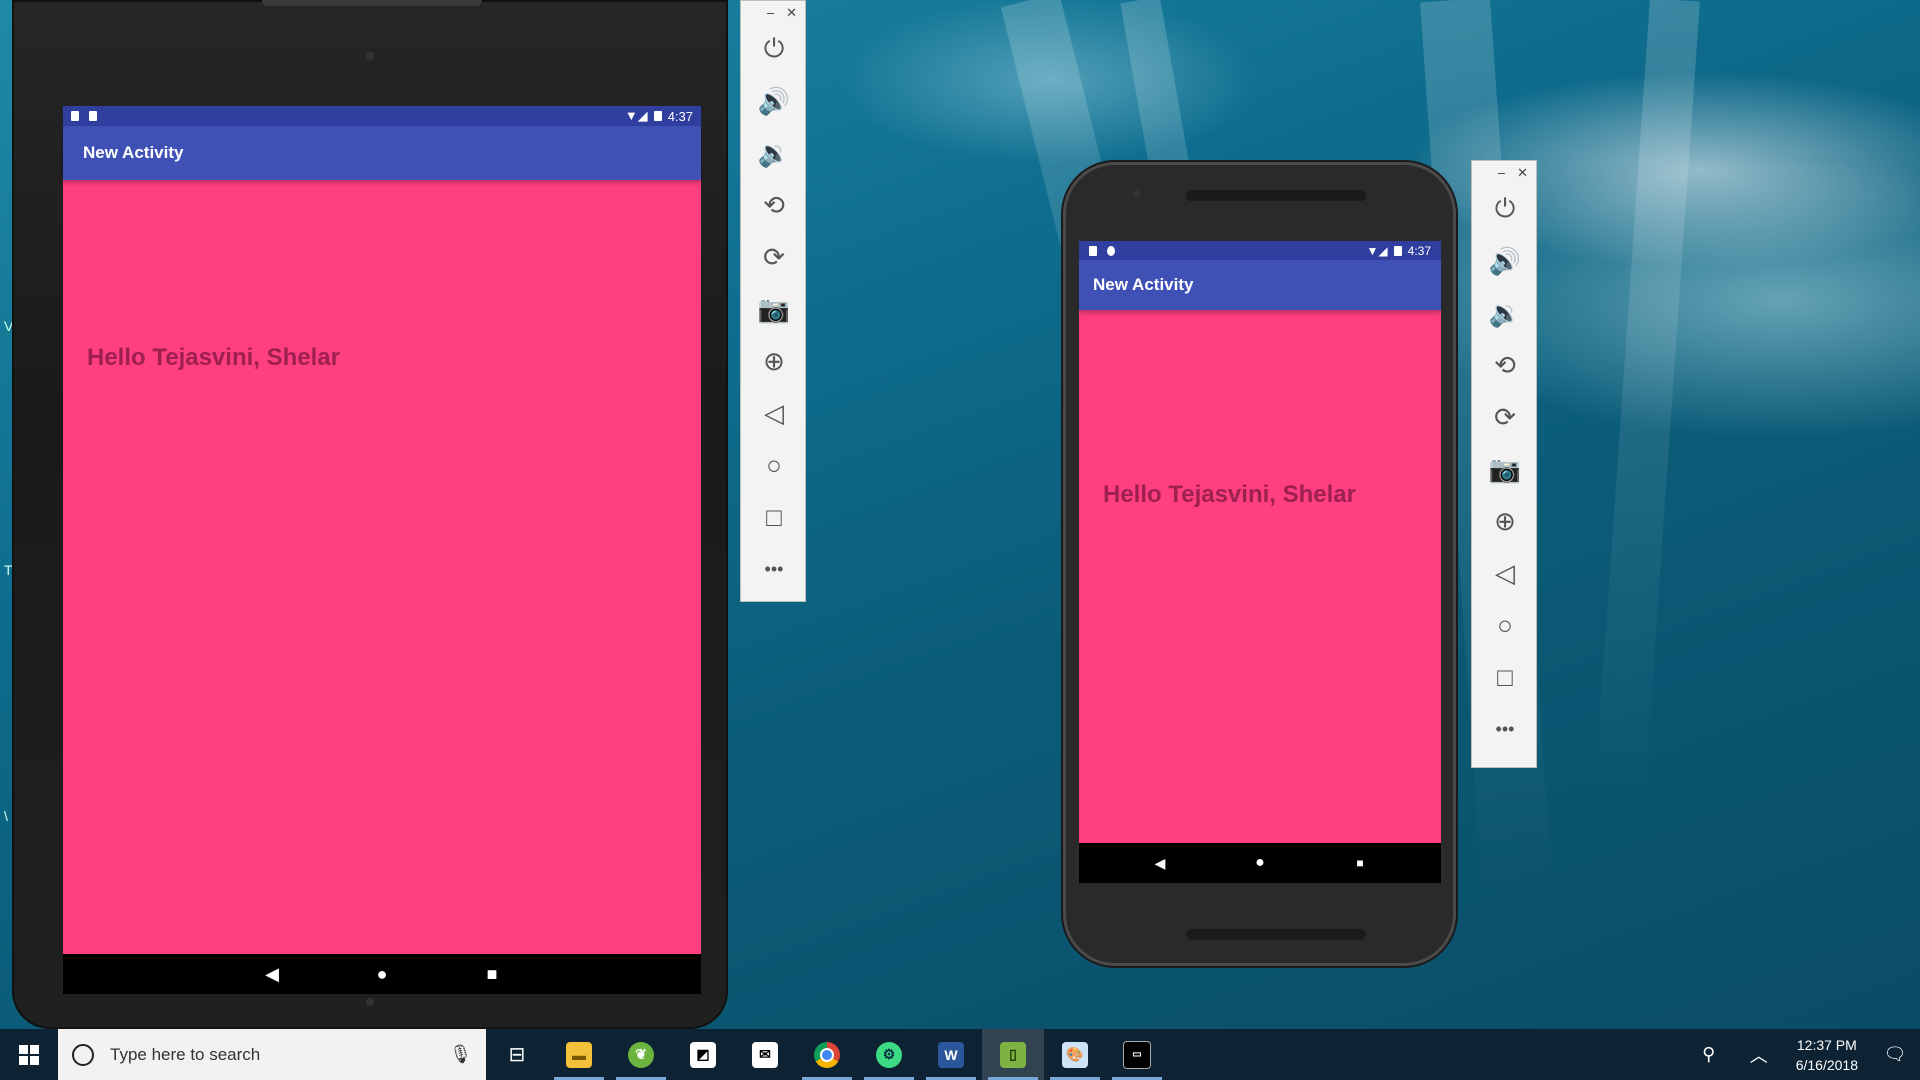  Describe the element at coordinates (1827, 1055) in the screenshot. I see `taskbar-clock: 12:37 PM 6/16/2018` at that location.